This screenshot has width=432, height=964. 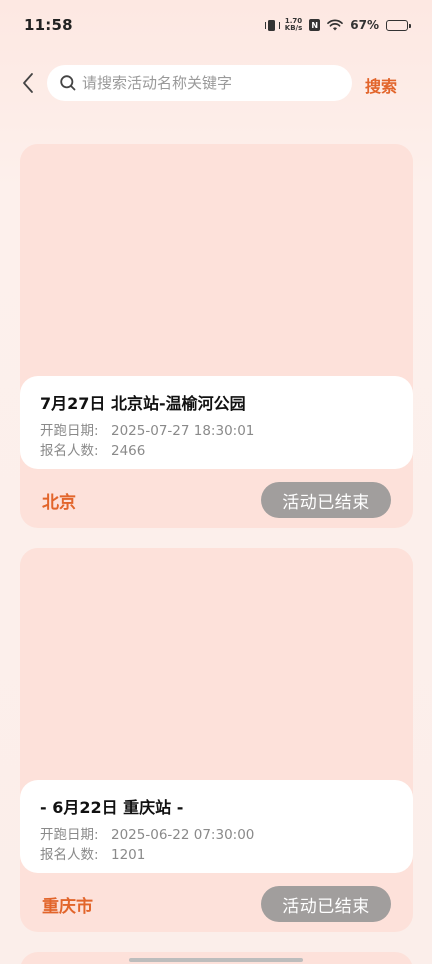 I want to click on activity-footer: 重庆市 活动已结束, so click(x=216, y=902).